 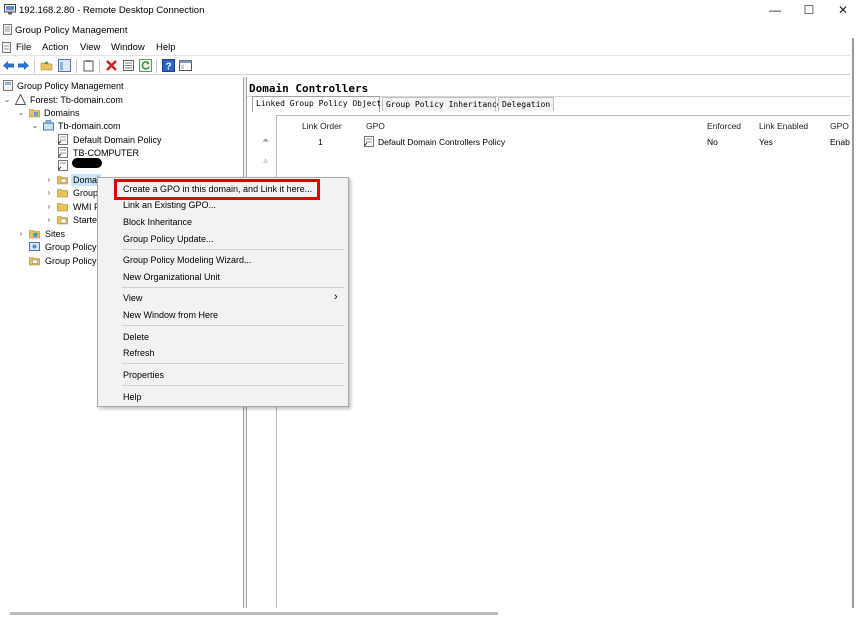 I want to click on app-titlebar: Group Policy Management, so click(x=431, y=30).